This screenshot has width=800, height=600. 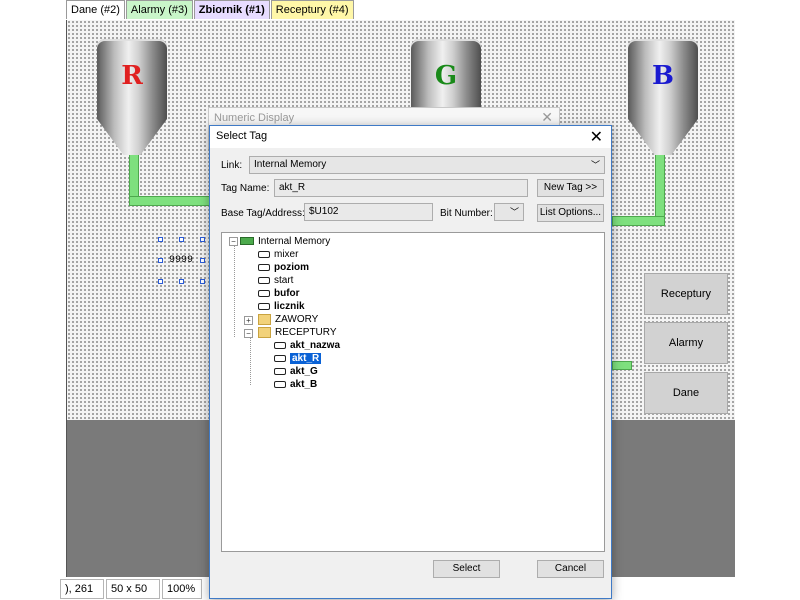 I want to click on base-tag-label: Base Tag/Address:, so click(x=263, y=213).